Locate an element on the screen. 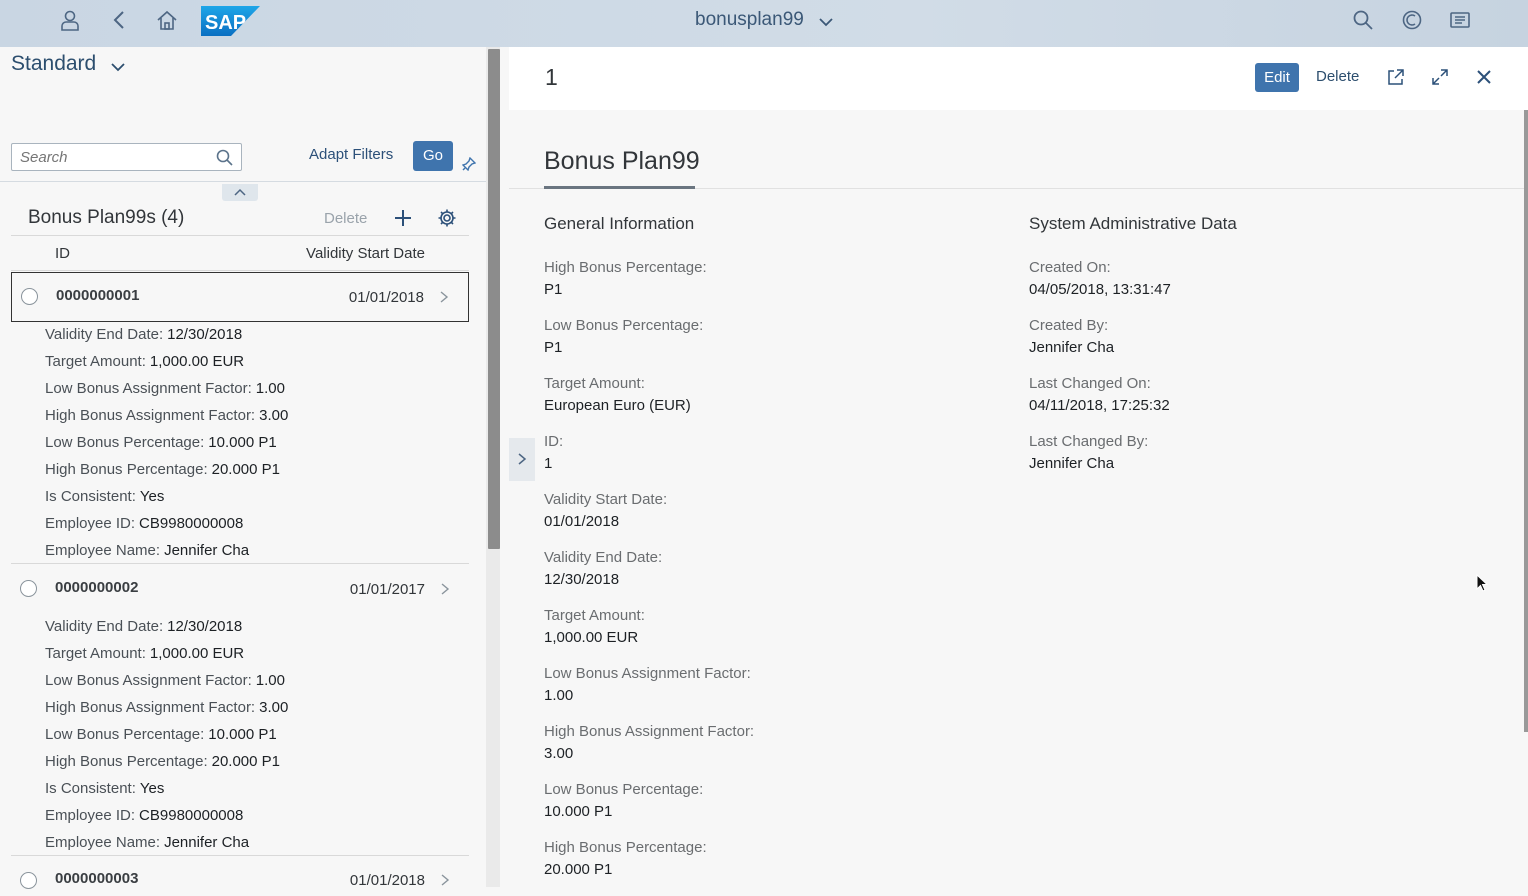  edit-button: Edit is located at coordinates (1277, 77).